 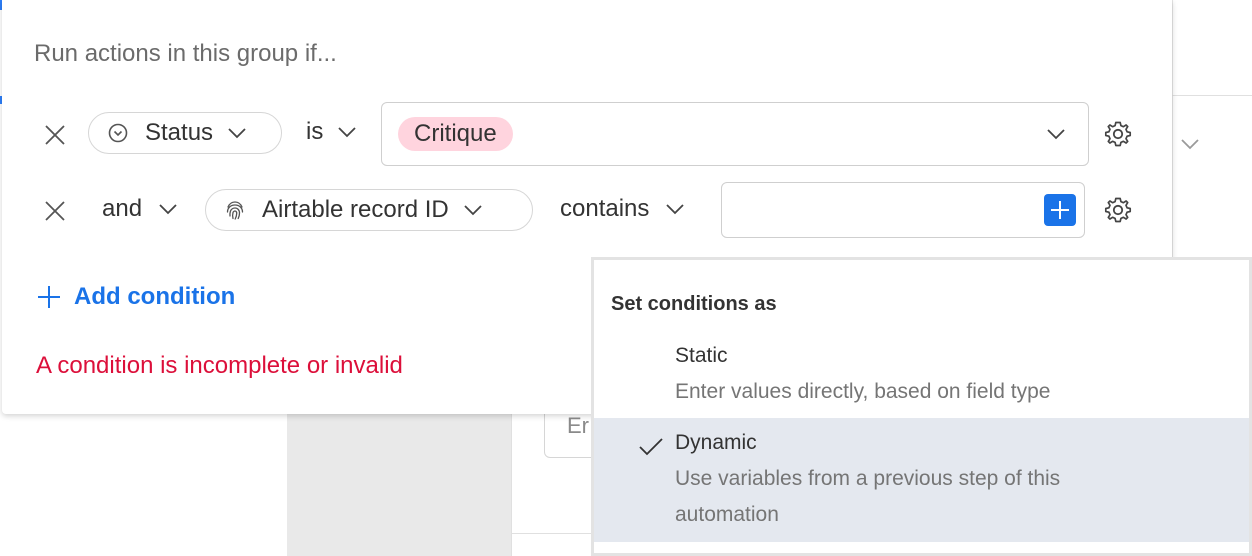 I want to click on add-condition-button: Add condition, so click(x=135, y=297).